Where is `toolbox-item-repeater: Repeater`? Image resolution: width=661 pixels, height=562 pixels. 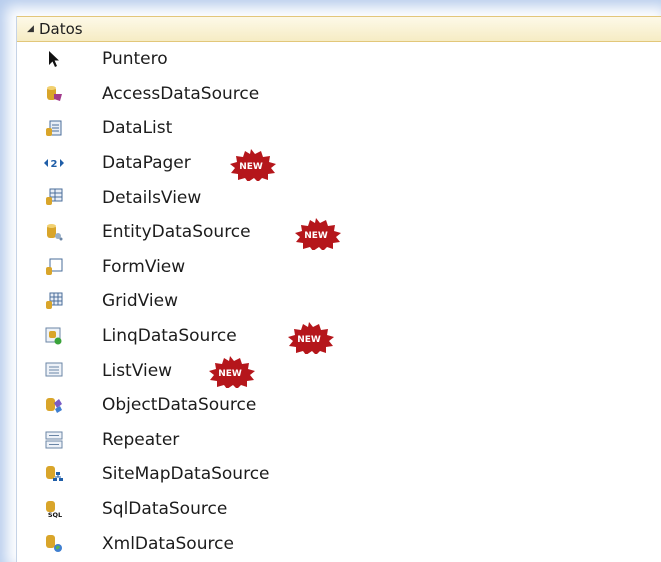
toolbox-item-repeater: Repeater is located at coordinates (339, 440).